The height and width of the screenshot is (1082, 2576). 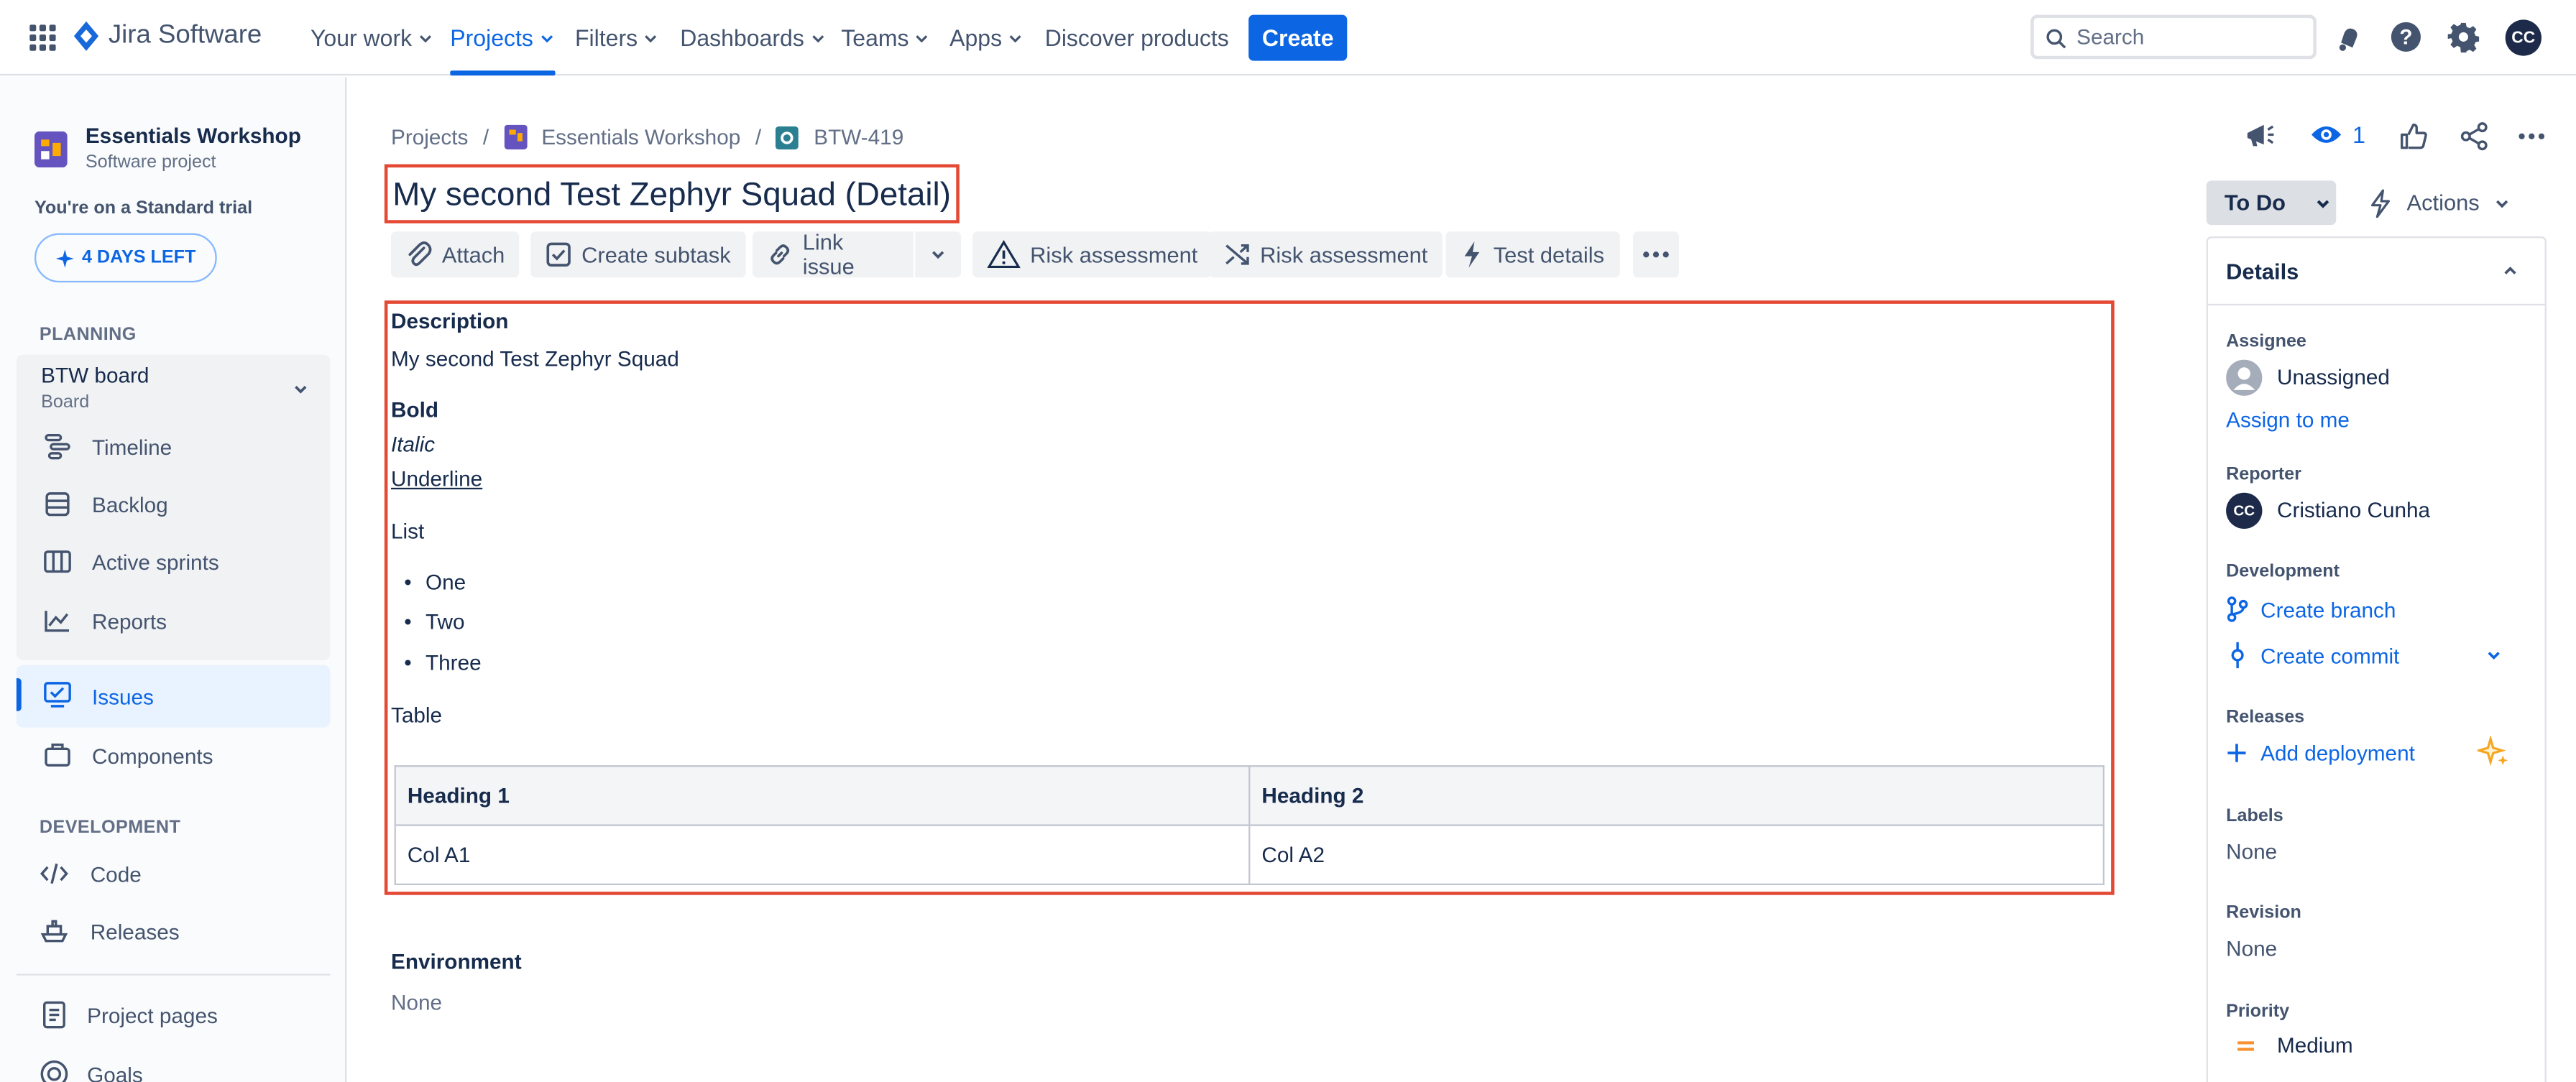 I want to click on nav-discover-products: Discover products, so click(x=1137, y=38).